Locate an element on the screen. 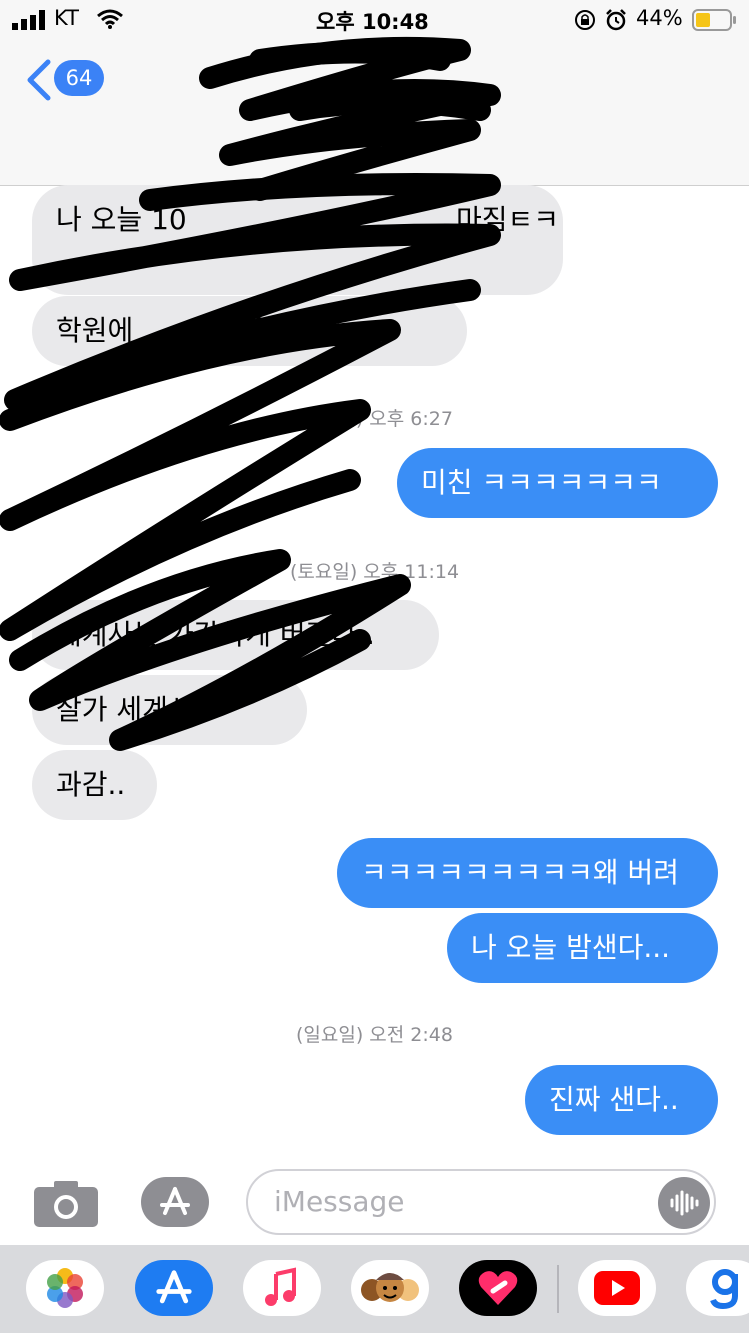 Image resolution: width=749 pixels, height=1333 pixels. memoji-icon is located at coordinates (390, 1287).